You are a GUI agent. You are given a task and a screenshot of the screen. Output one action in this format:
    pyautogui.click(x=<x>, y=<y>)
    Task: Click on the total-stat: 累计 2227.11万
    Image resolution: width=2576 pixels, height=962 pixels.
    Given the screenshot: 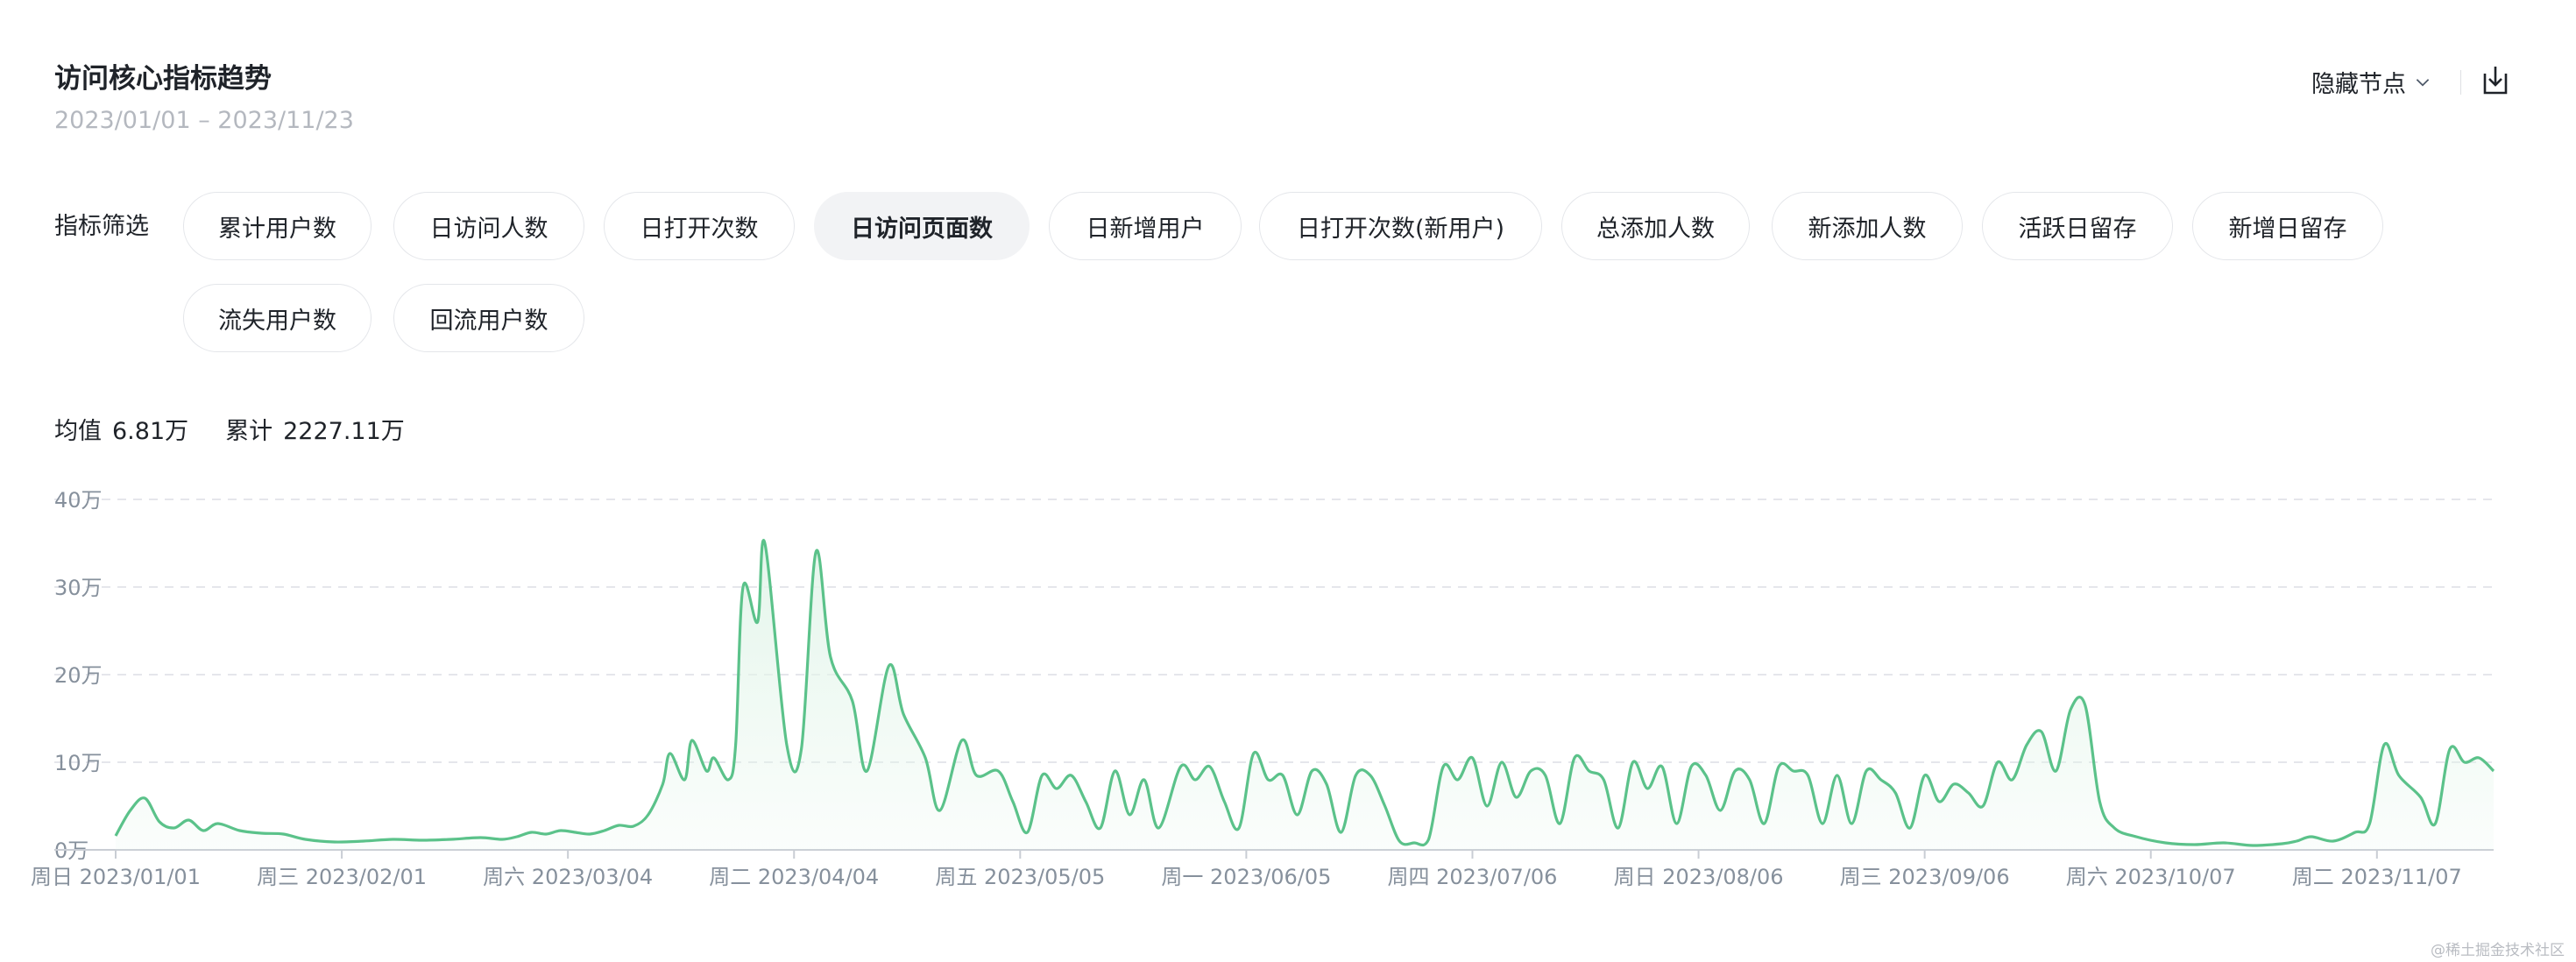 What is the action you would take?
    pyautogui.click(x=315, y=429)
    